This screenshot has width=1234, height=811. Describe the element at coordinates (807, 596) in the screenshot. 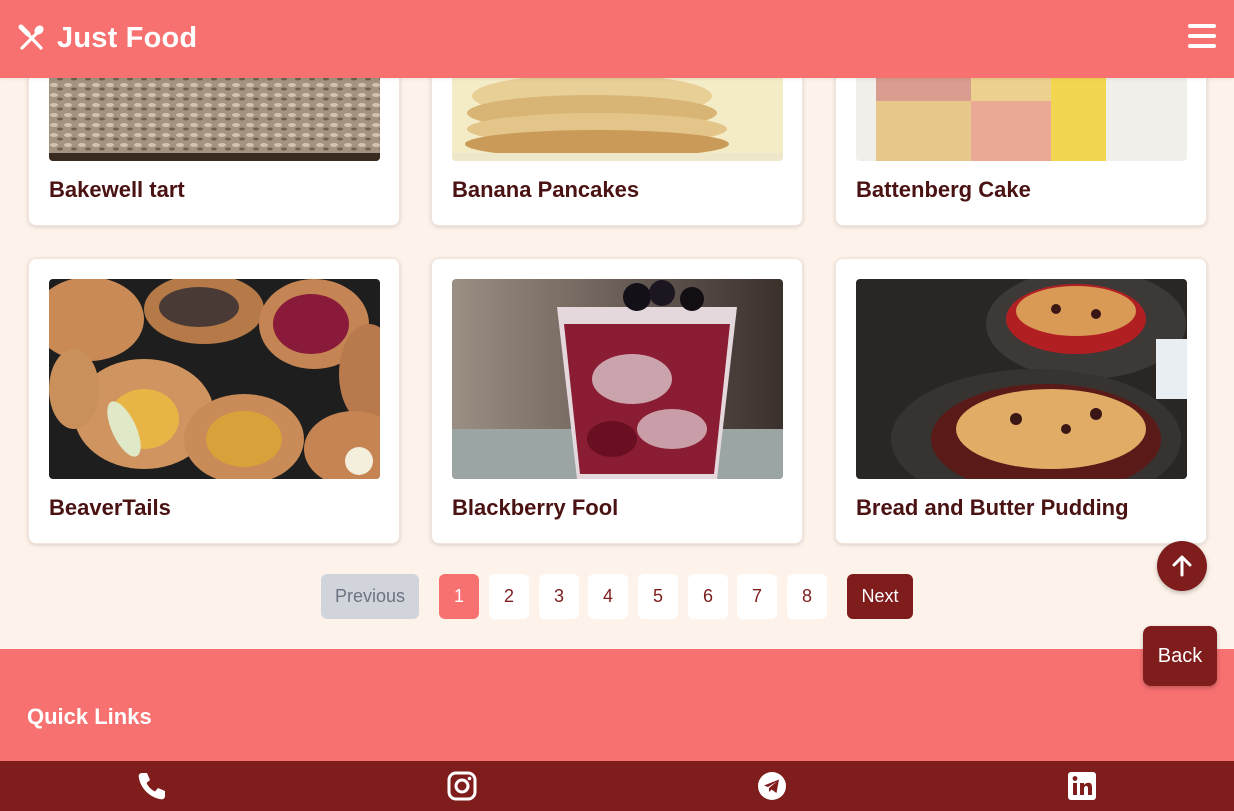

I see `page-button-8: 8` at that location.